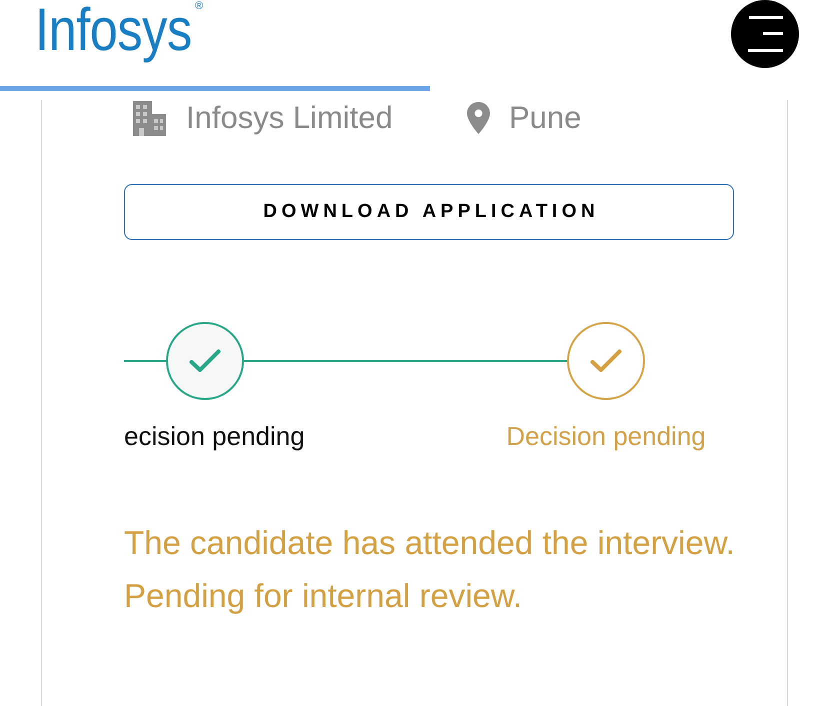  Describe the element at coordinates (113, 30) in the screenshot. I see `infosys-logo: Infosys` at that location.